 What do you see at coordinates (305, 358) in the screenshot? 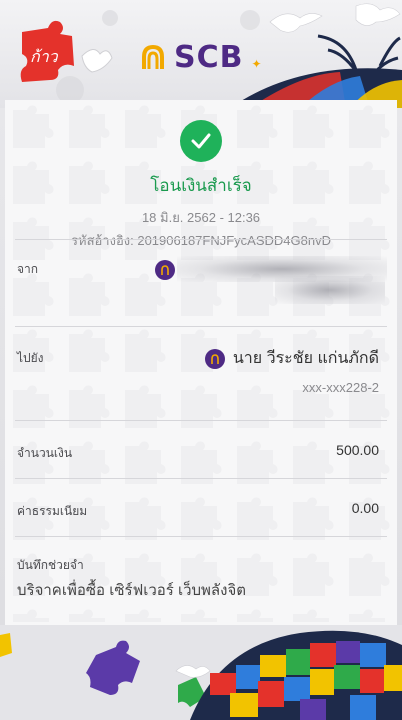
I see `recipient-name: นาย วีระชัย แก่นภักดี` at bounding box center [305, 358].